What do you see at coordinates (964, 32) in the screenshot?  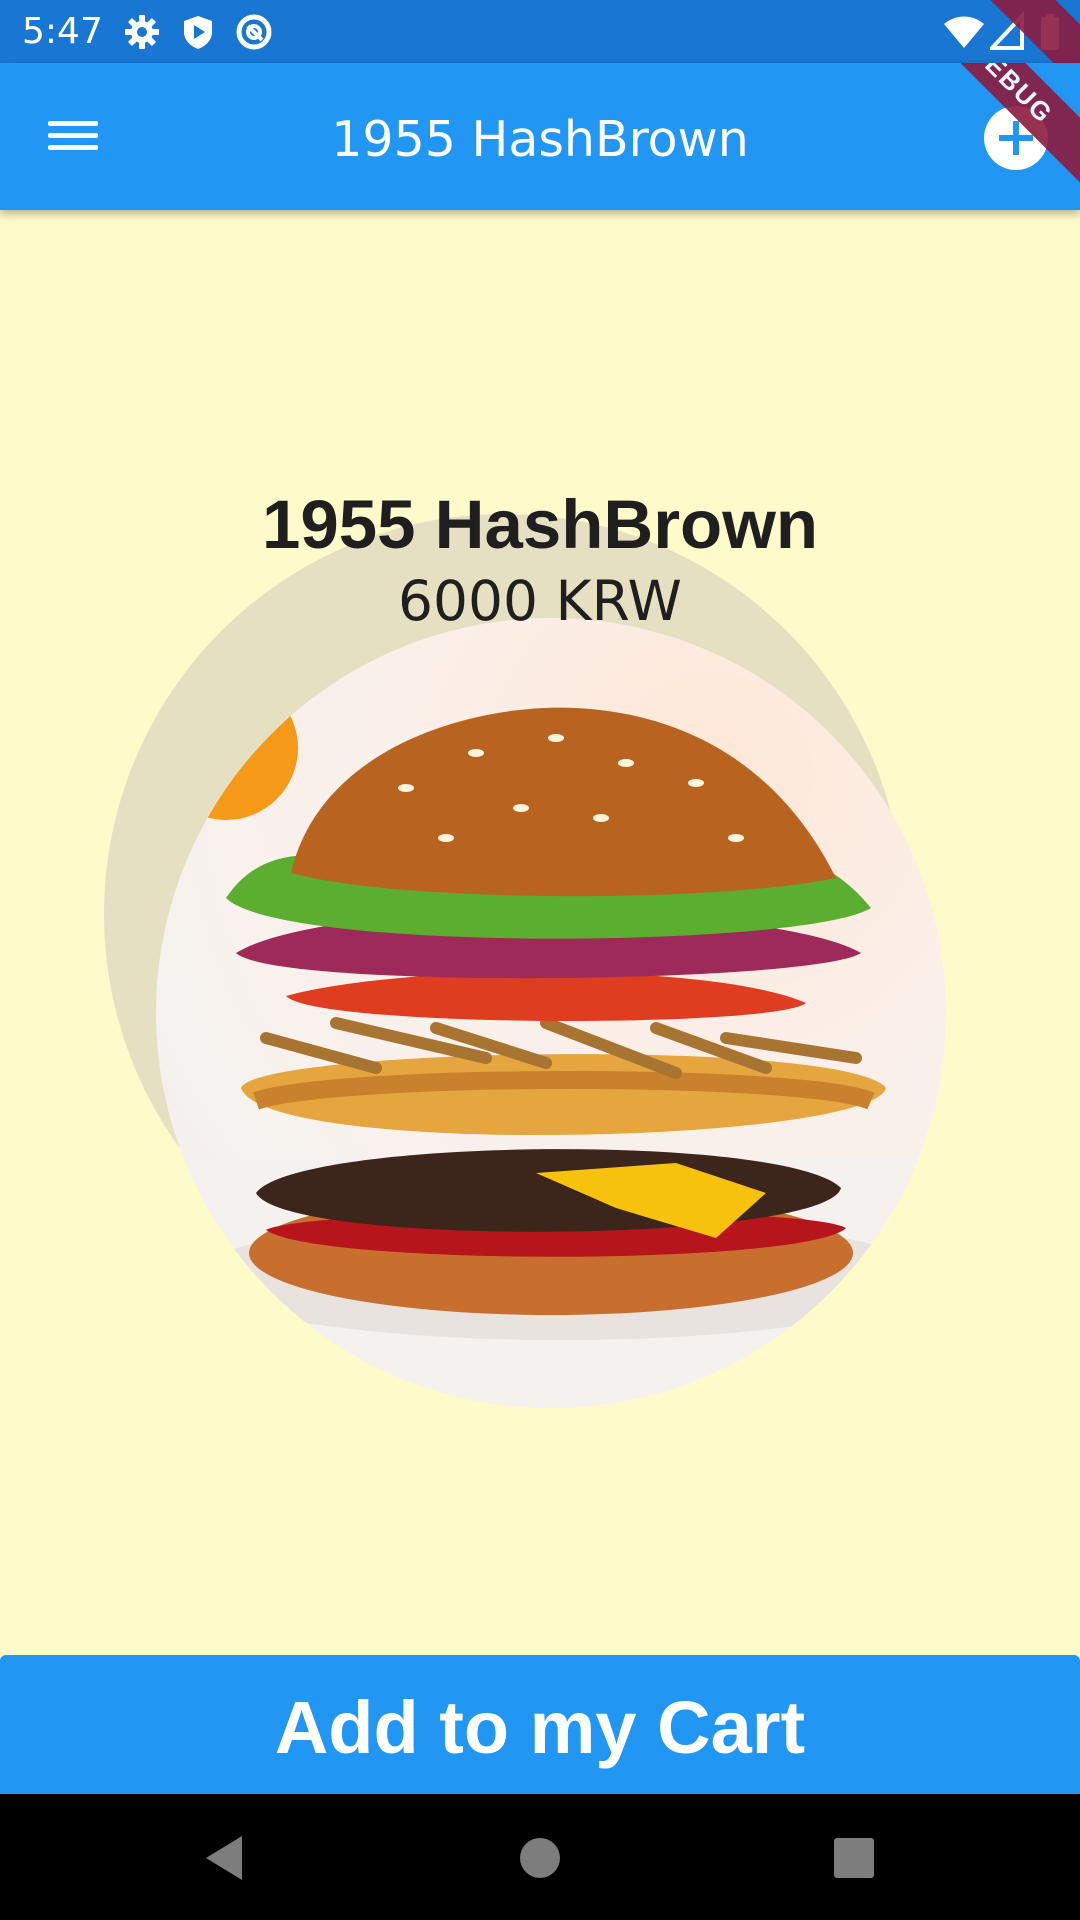 I see `wifi-icon` at bounding box center [964, 32].